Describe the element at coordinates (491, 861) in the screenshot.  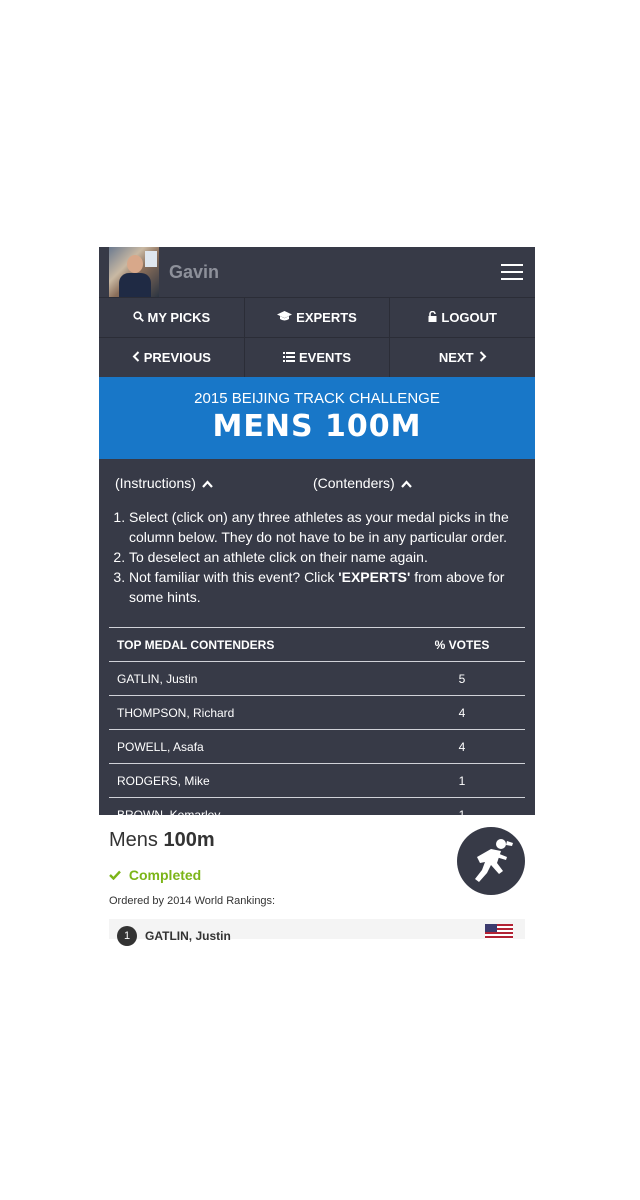
I see `runner-icon` at that location.